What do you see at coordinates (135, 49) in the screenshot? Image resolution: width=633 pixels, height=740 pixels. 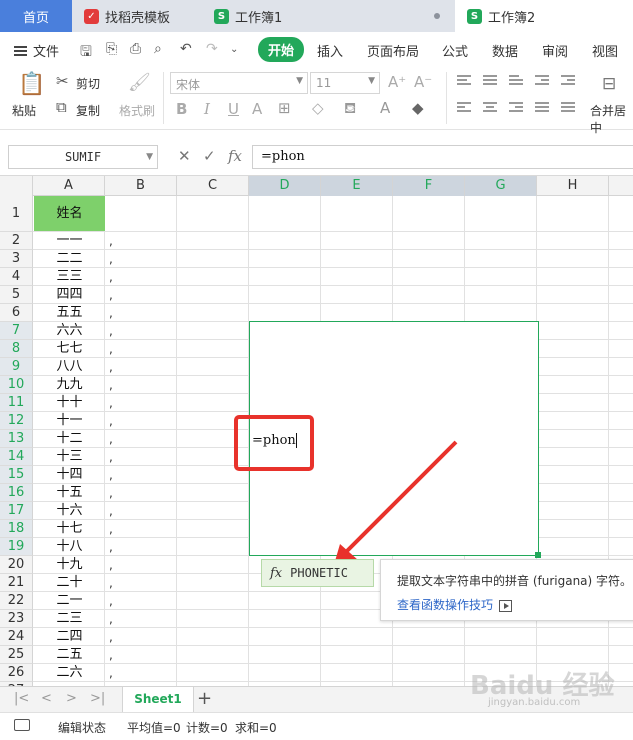 I see `print-icon: ⎙` at bounding box center [135, 49].